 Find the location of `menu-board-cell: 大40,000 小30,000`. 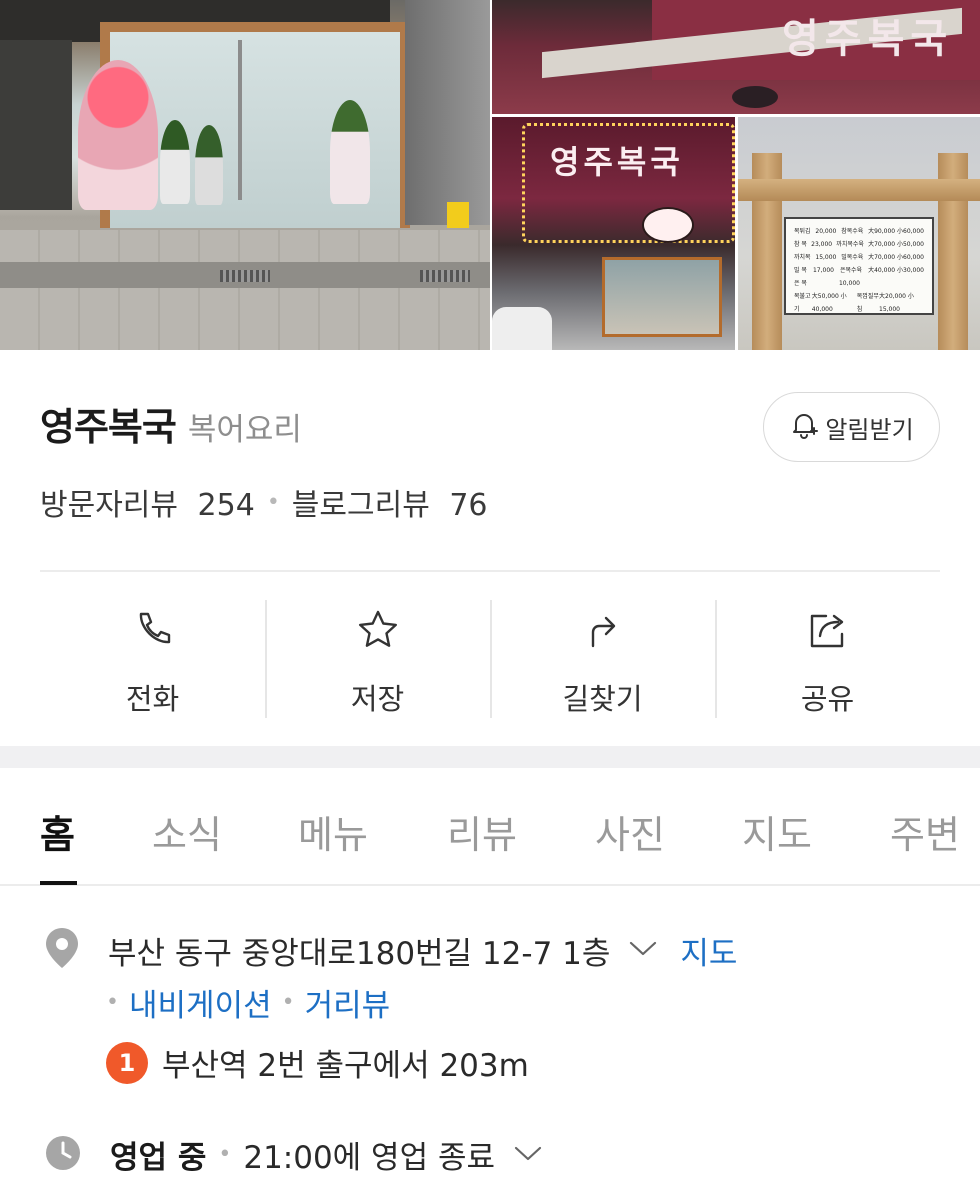

menu-board-cell: 大40,000 小30,000 is located at coordinates (896, 270).